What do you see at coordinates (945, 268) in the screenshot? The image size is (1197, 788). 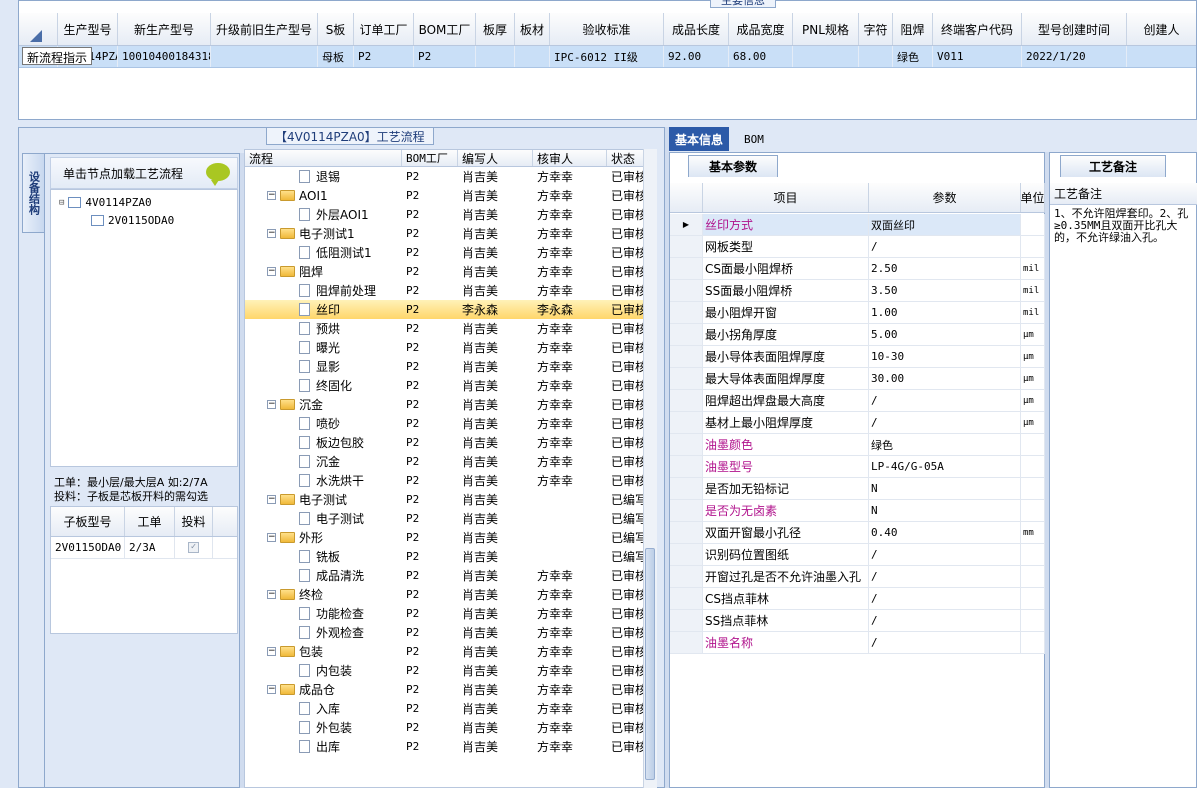 I see `param-cell-val: 2.50` at bounding box center [945, 268].